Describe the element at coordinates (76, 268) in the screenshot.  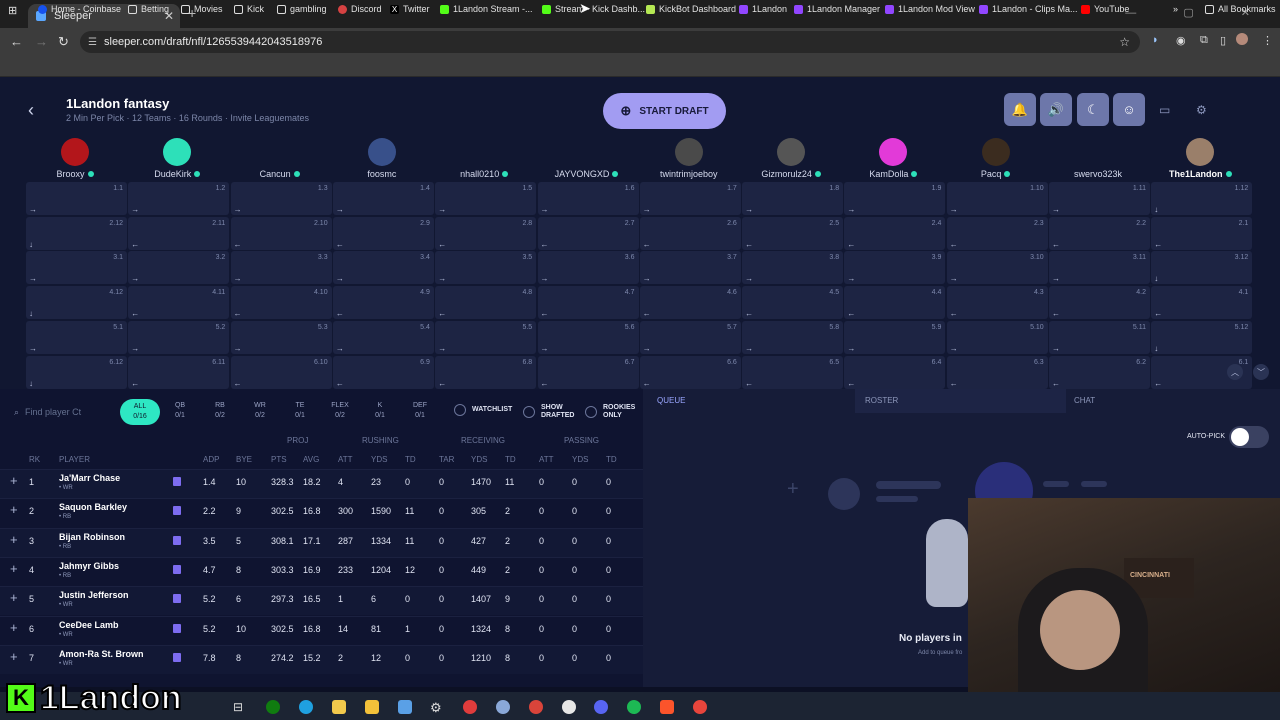
I see `pick-cell: 3.1 →` at that location.